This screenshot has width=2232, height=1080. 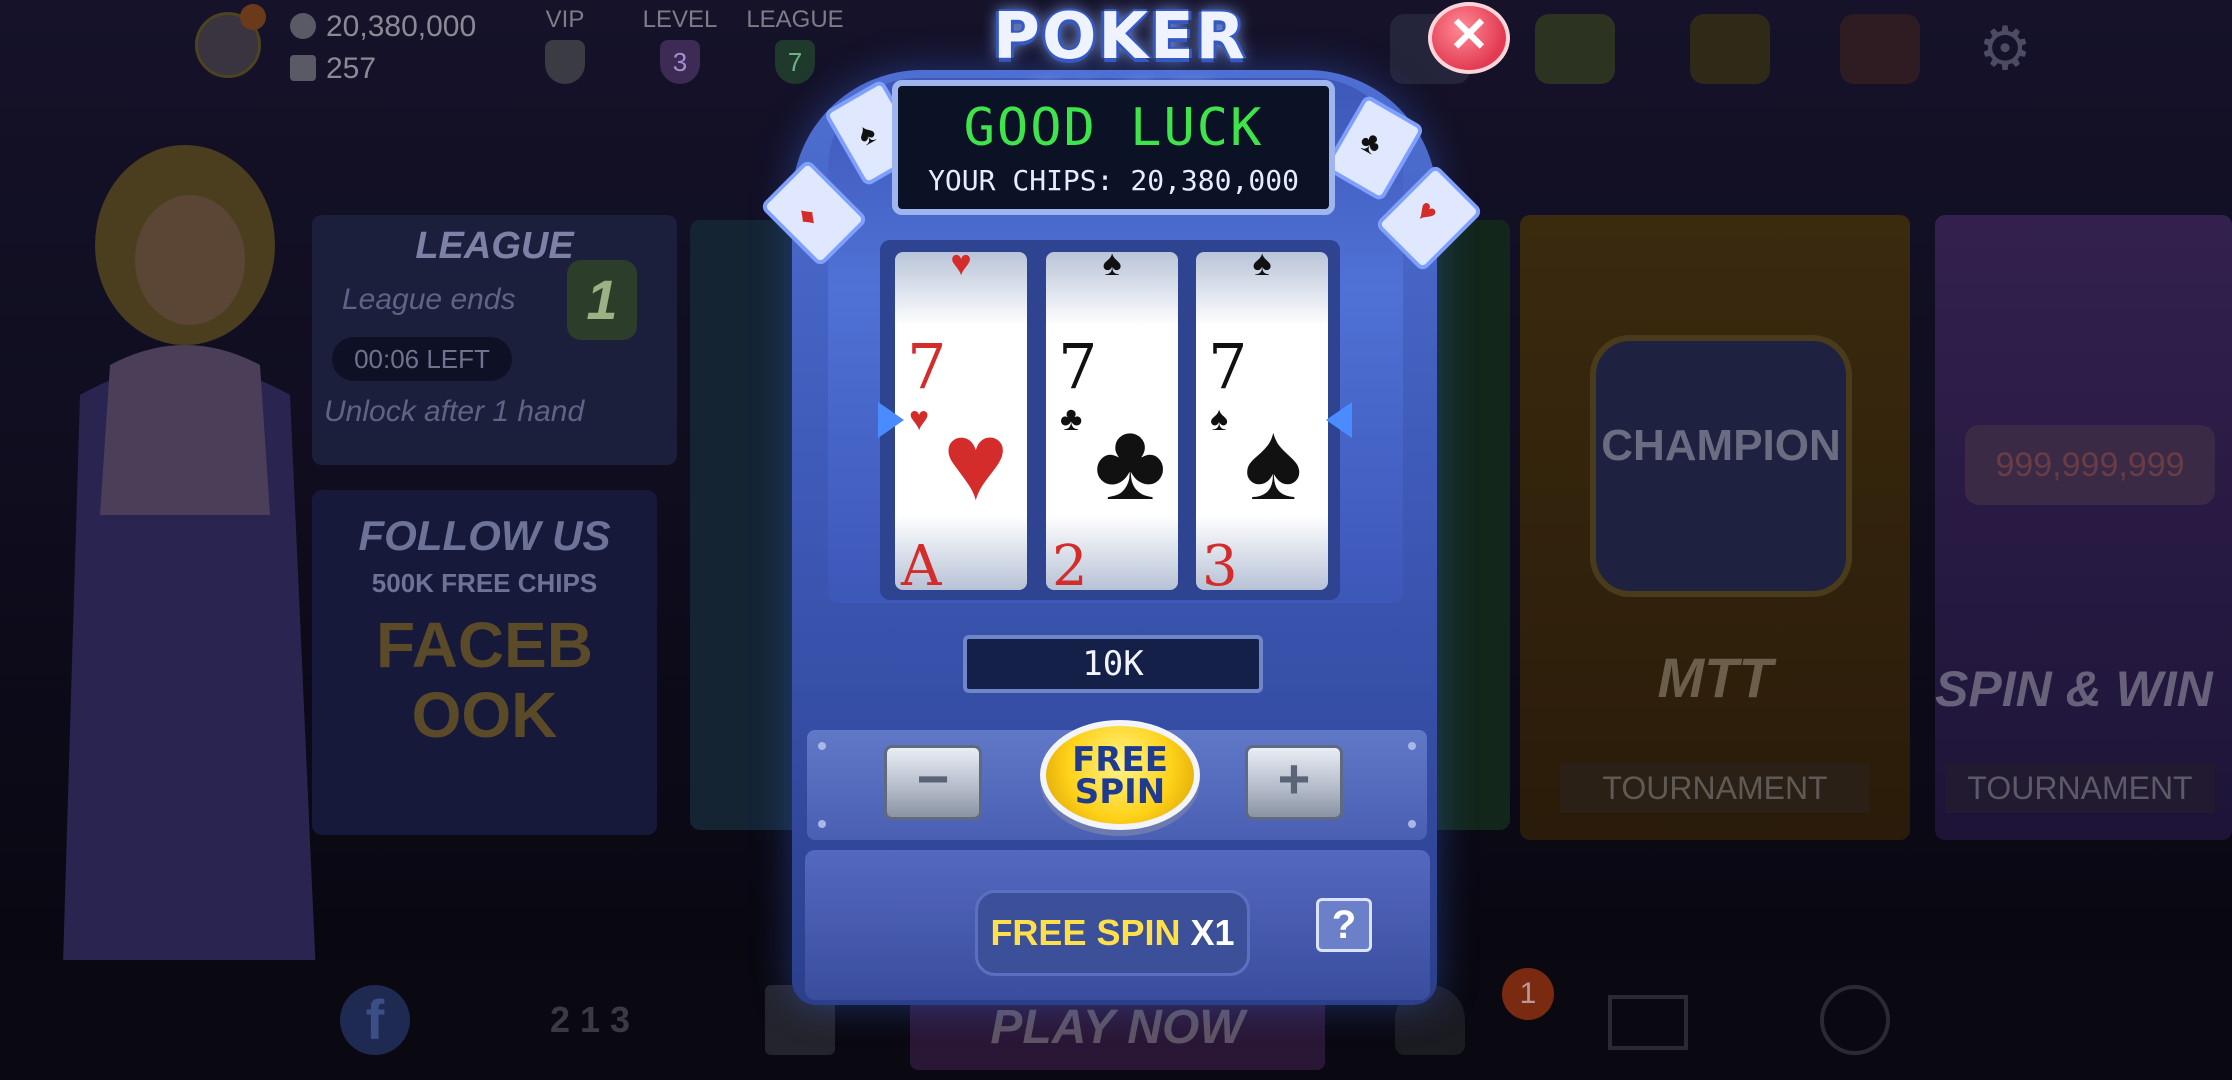 I want to click on poker-chip-icon, so click(x=1855, y=1020).